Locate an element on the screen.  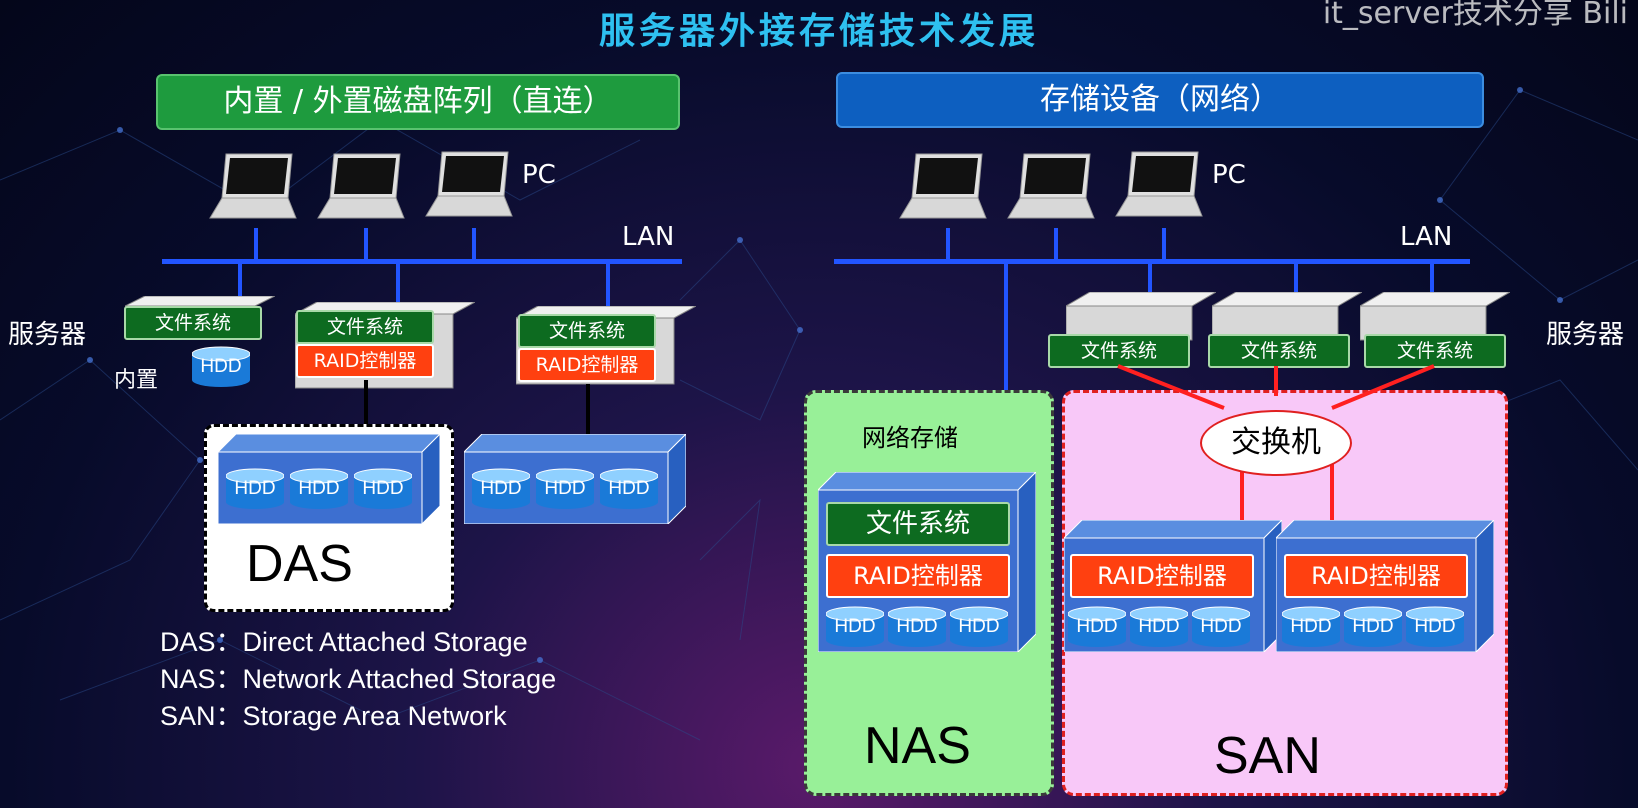
legend-nas: NAS：Network Attached Storage is located at coordinates (358, 679).